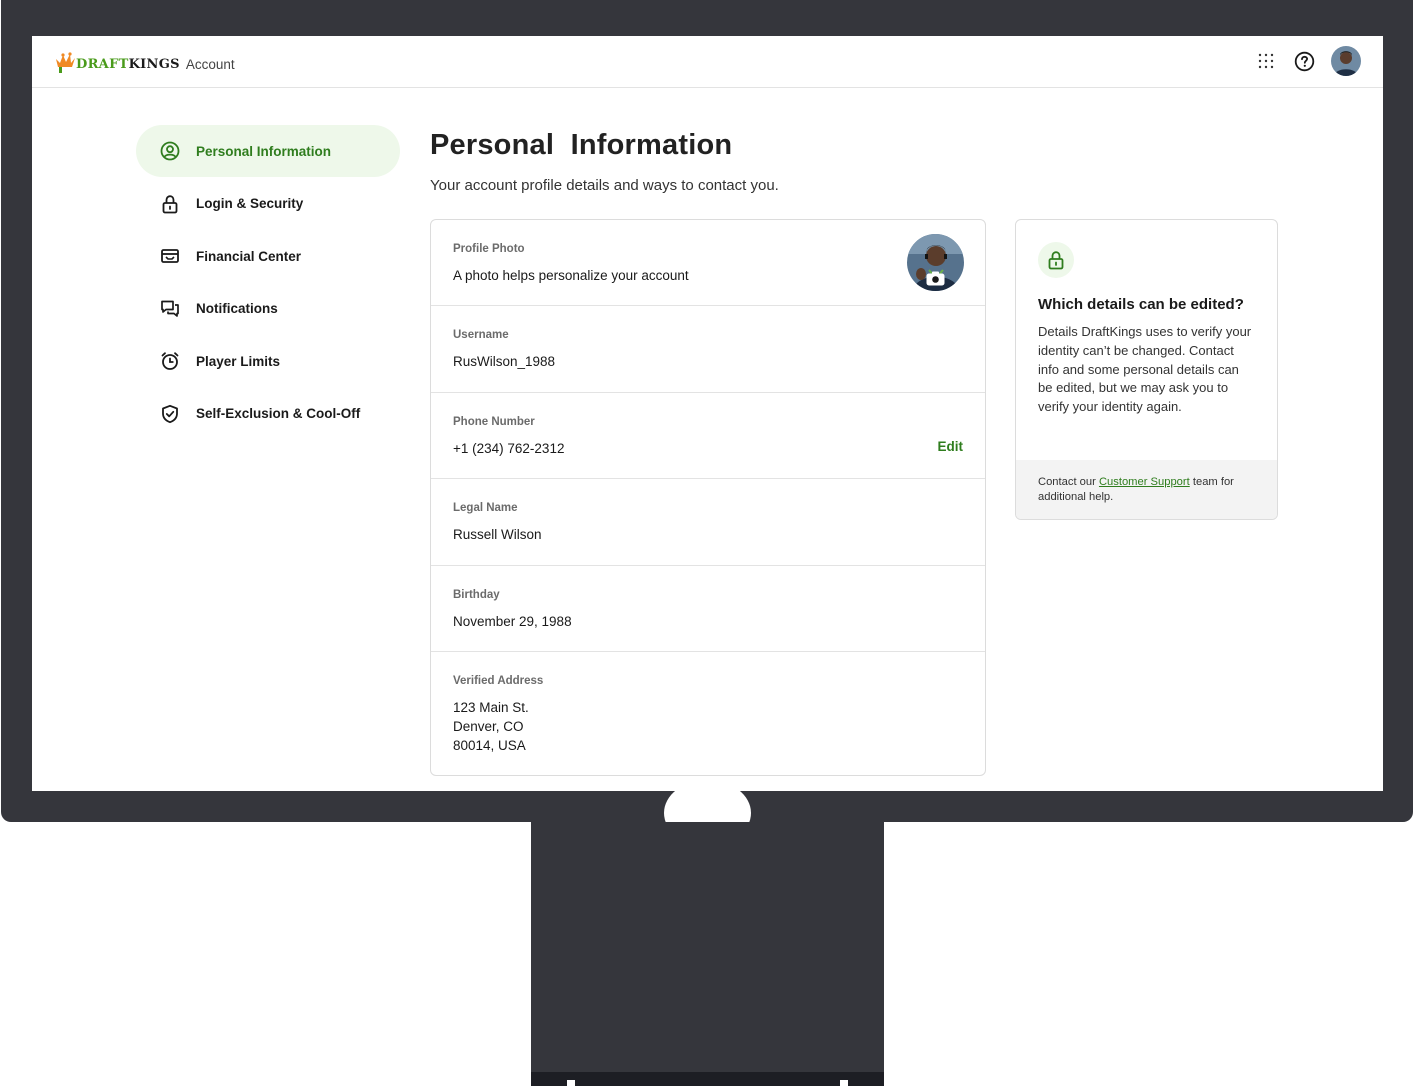 The width and height of the screenshot is (1413, 1086). Describe the element at coordinates (210, 64) in the screenshot. I see `brand-suffix: Account` at that location.